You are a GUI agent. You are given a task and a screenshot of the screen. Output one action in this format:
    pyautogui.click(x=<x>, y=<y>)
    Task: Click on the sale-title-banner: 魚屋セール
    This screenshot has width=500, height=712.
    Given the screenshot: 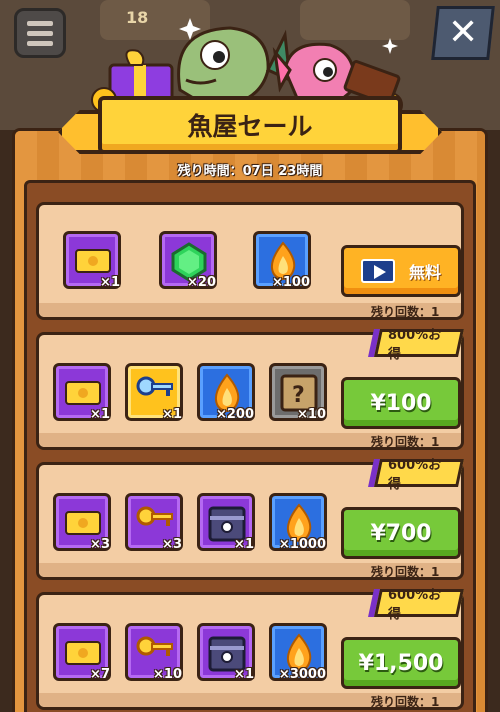 What is the action you would take?
    pyautogui.click(x=250, y=125)
    